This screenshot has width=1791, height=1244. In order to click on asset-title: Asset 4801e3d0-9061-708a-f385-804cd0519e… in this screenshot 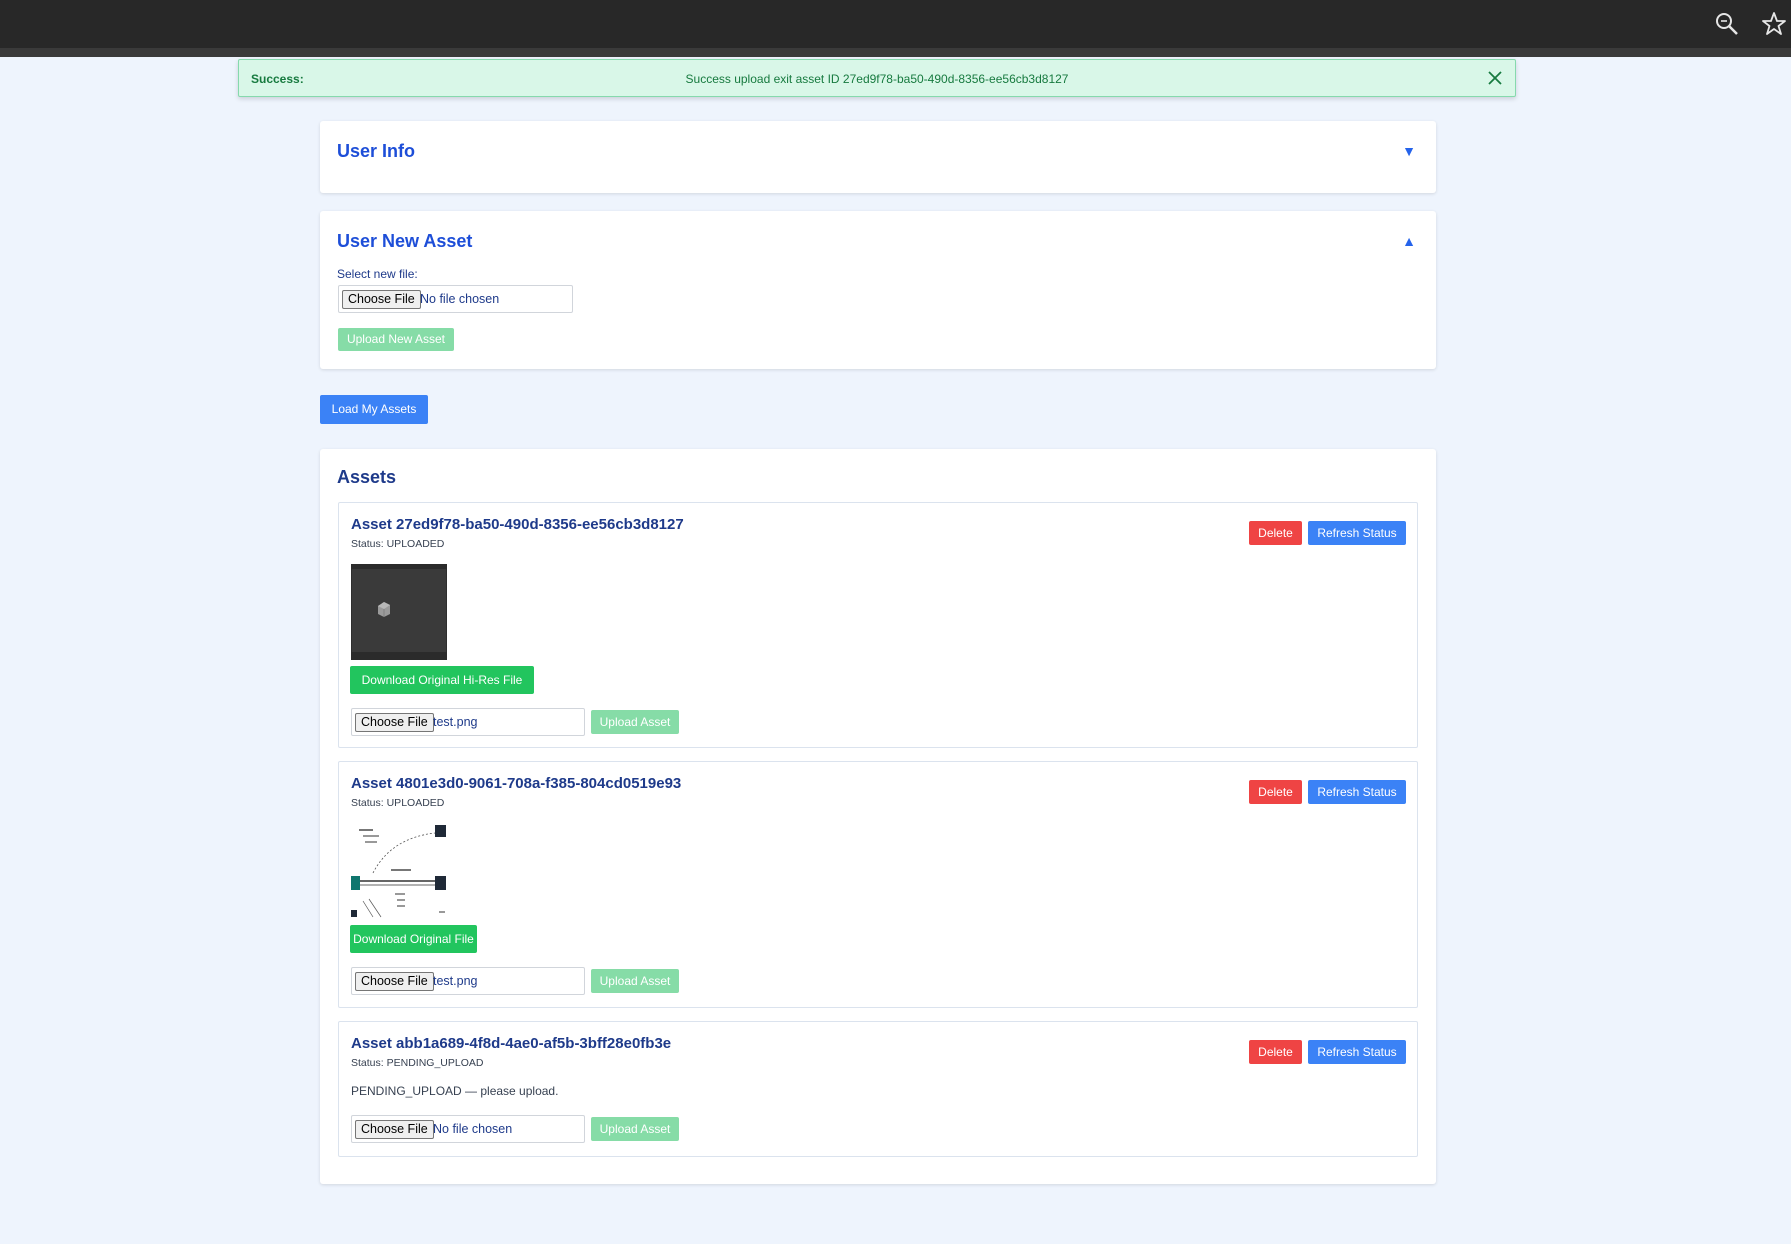, I will do `click(516, 783)`.